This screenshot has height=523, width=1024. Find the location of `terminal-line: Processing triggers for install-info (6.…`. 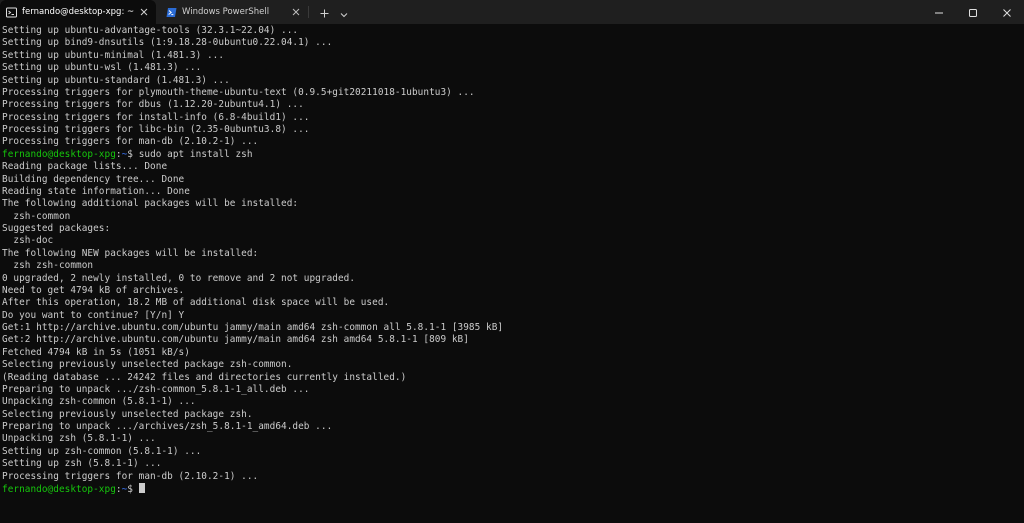

terminal-line: Processing triggers for install-info (6.… is located at coordinates (156, 117).